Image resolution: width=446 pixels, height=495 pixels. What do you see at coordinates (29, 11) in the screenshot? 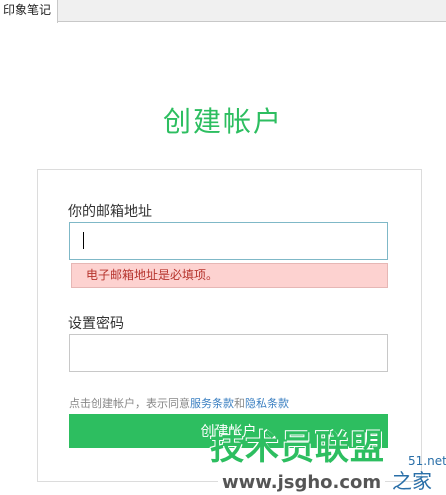
I see `tab-evernote: 印象笔记` at bounding box center [29, 11].